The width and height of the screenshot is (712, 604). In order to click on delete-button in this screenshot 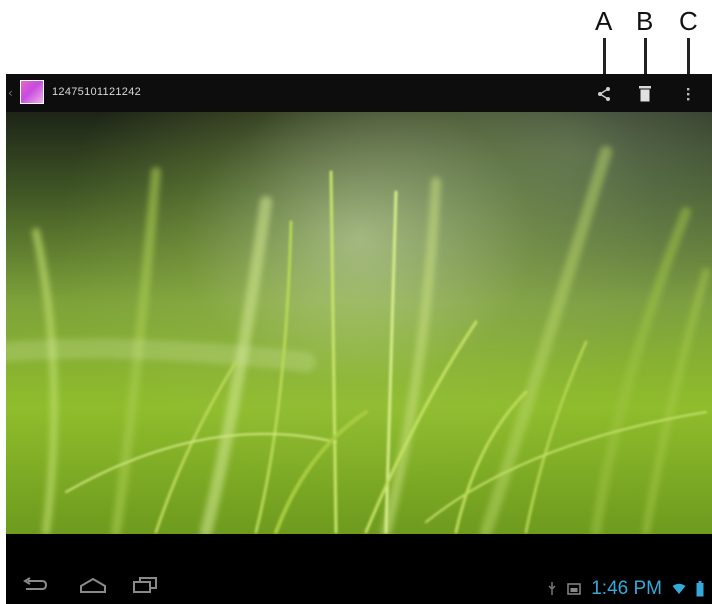, I will do `click(645, 94)`.